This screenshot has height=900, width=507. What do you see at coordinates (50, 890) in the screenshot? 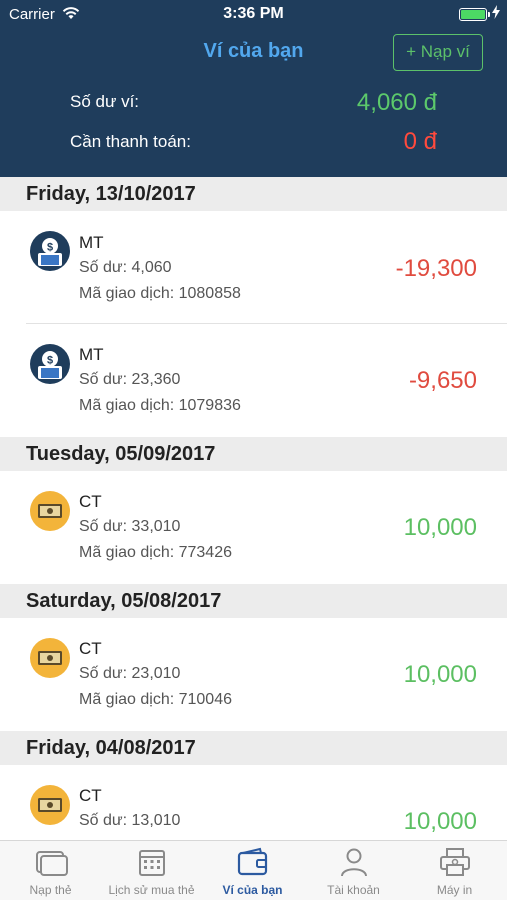
I see `tab-label: Nạp thẻ` at bounding box center [50, 890].